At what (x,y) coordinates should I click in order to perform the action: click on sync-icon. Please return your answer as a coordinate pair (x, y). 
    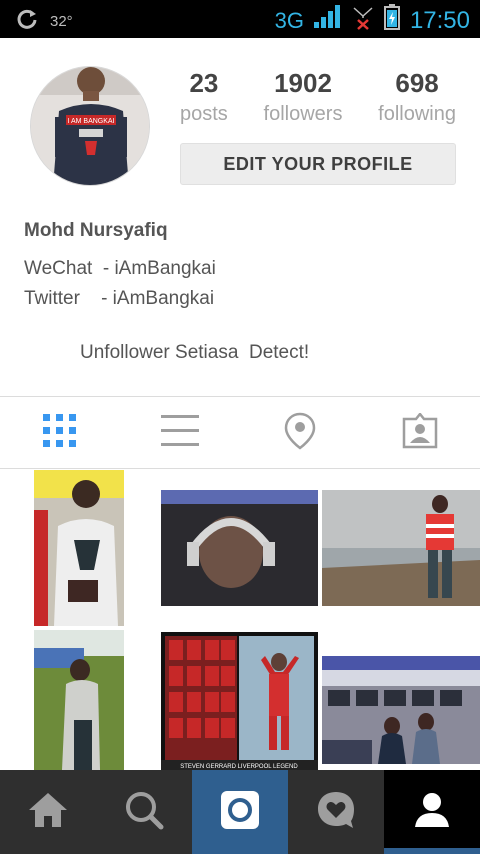
    Looking at the image, I should click on (27, 21).